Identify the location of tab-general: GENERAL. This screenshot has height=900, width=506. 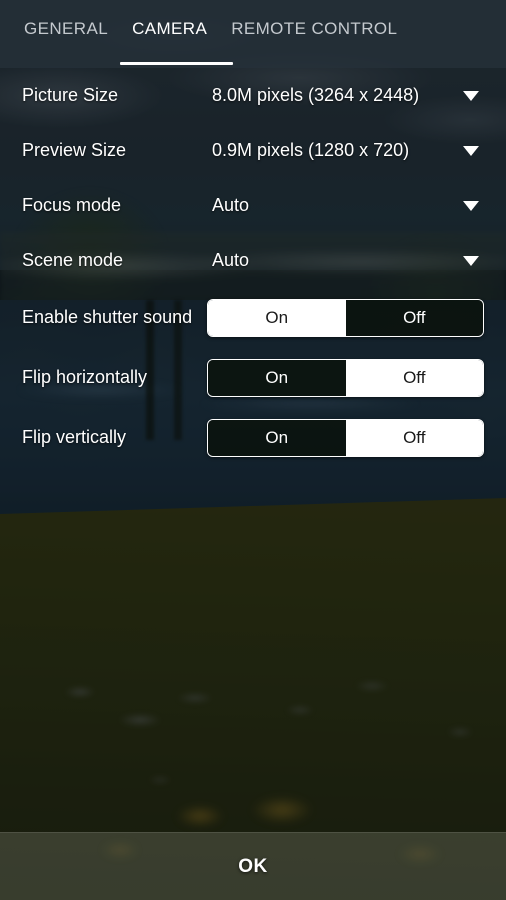
(66, 29).